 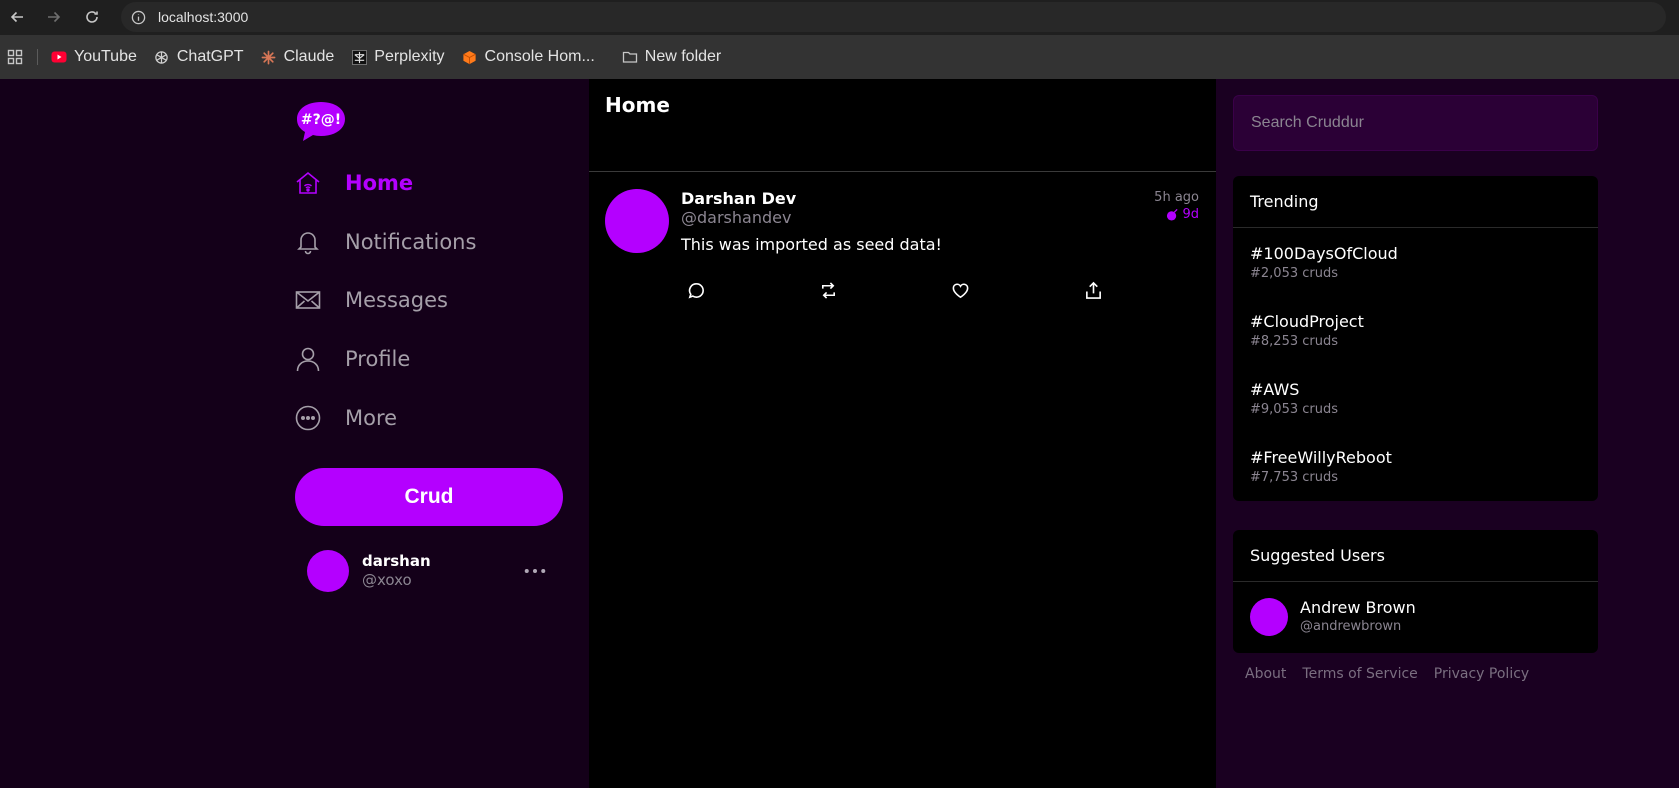 What do you see at coordinates (17, 17) in the screenshot?
I see `back-arrow-icon` at bounding box center [17, 17].